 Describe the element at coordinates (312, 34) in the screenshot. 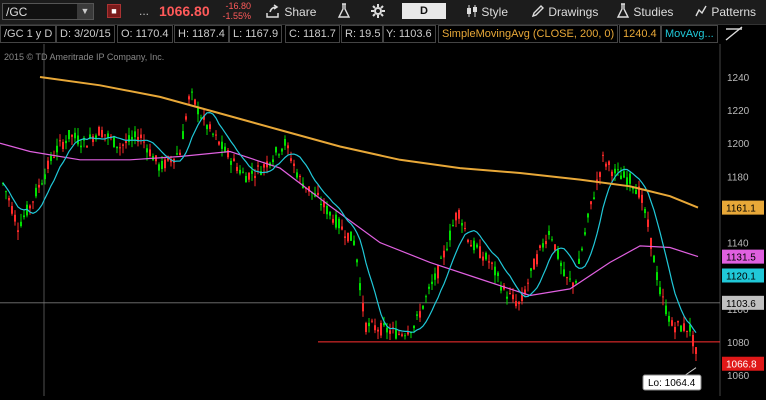

I see `info-close: C: 1181.7` at that location.